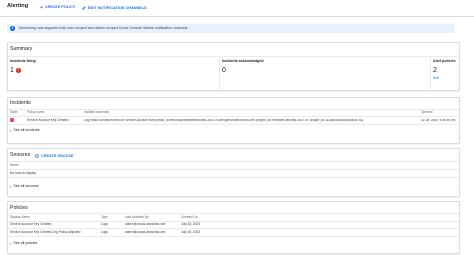  I want to click on column-header-name: Name, so click(14, 165).